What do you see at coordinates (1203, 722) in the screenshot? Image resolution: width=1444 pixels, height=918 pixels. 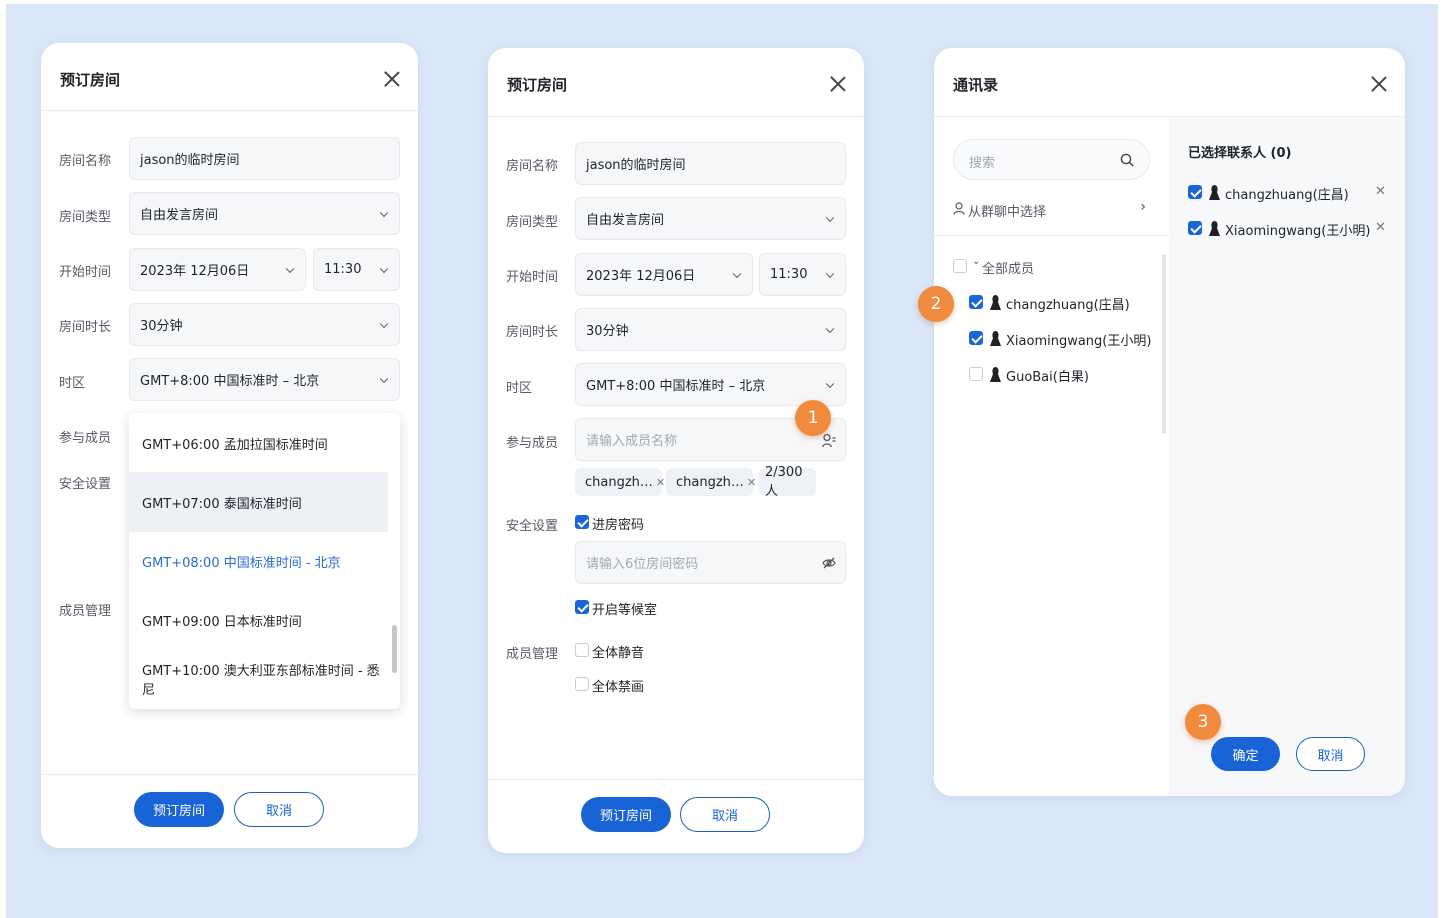 I see `step-badge-3: 3` at bounding box center [1203, 722].